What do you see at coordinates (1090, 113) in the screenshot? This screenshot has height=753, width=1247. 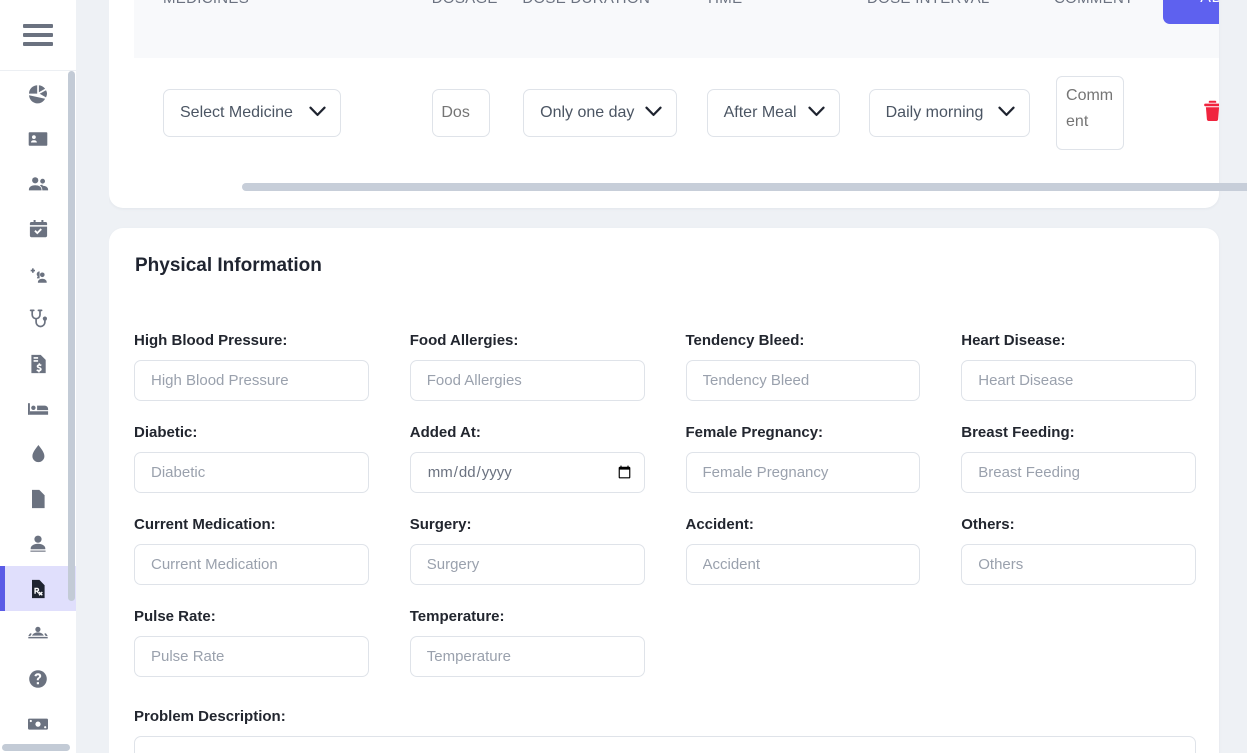 I see `comment-input` at bounding box center [1090, 113].